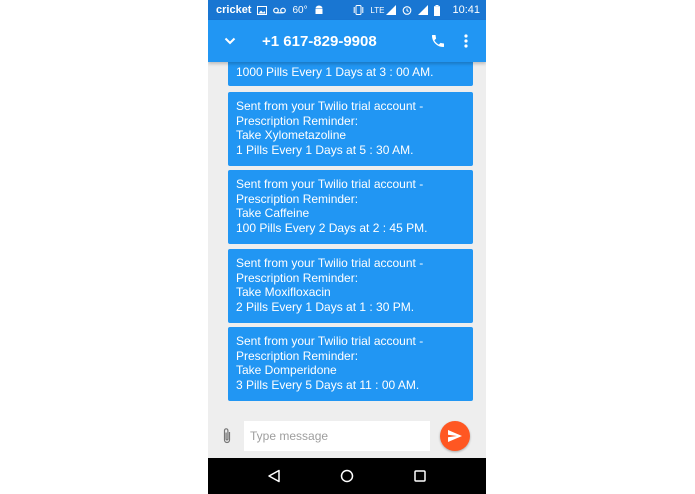  Describe the element at coordinates (230, 41) in the screenshot. I see `chevron-down-icon` at that location.